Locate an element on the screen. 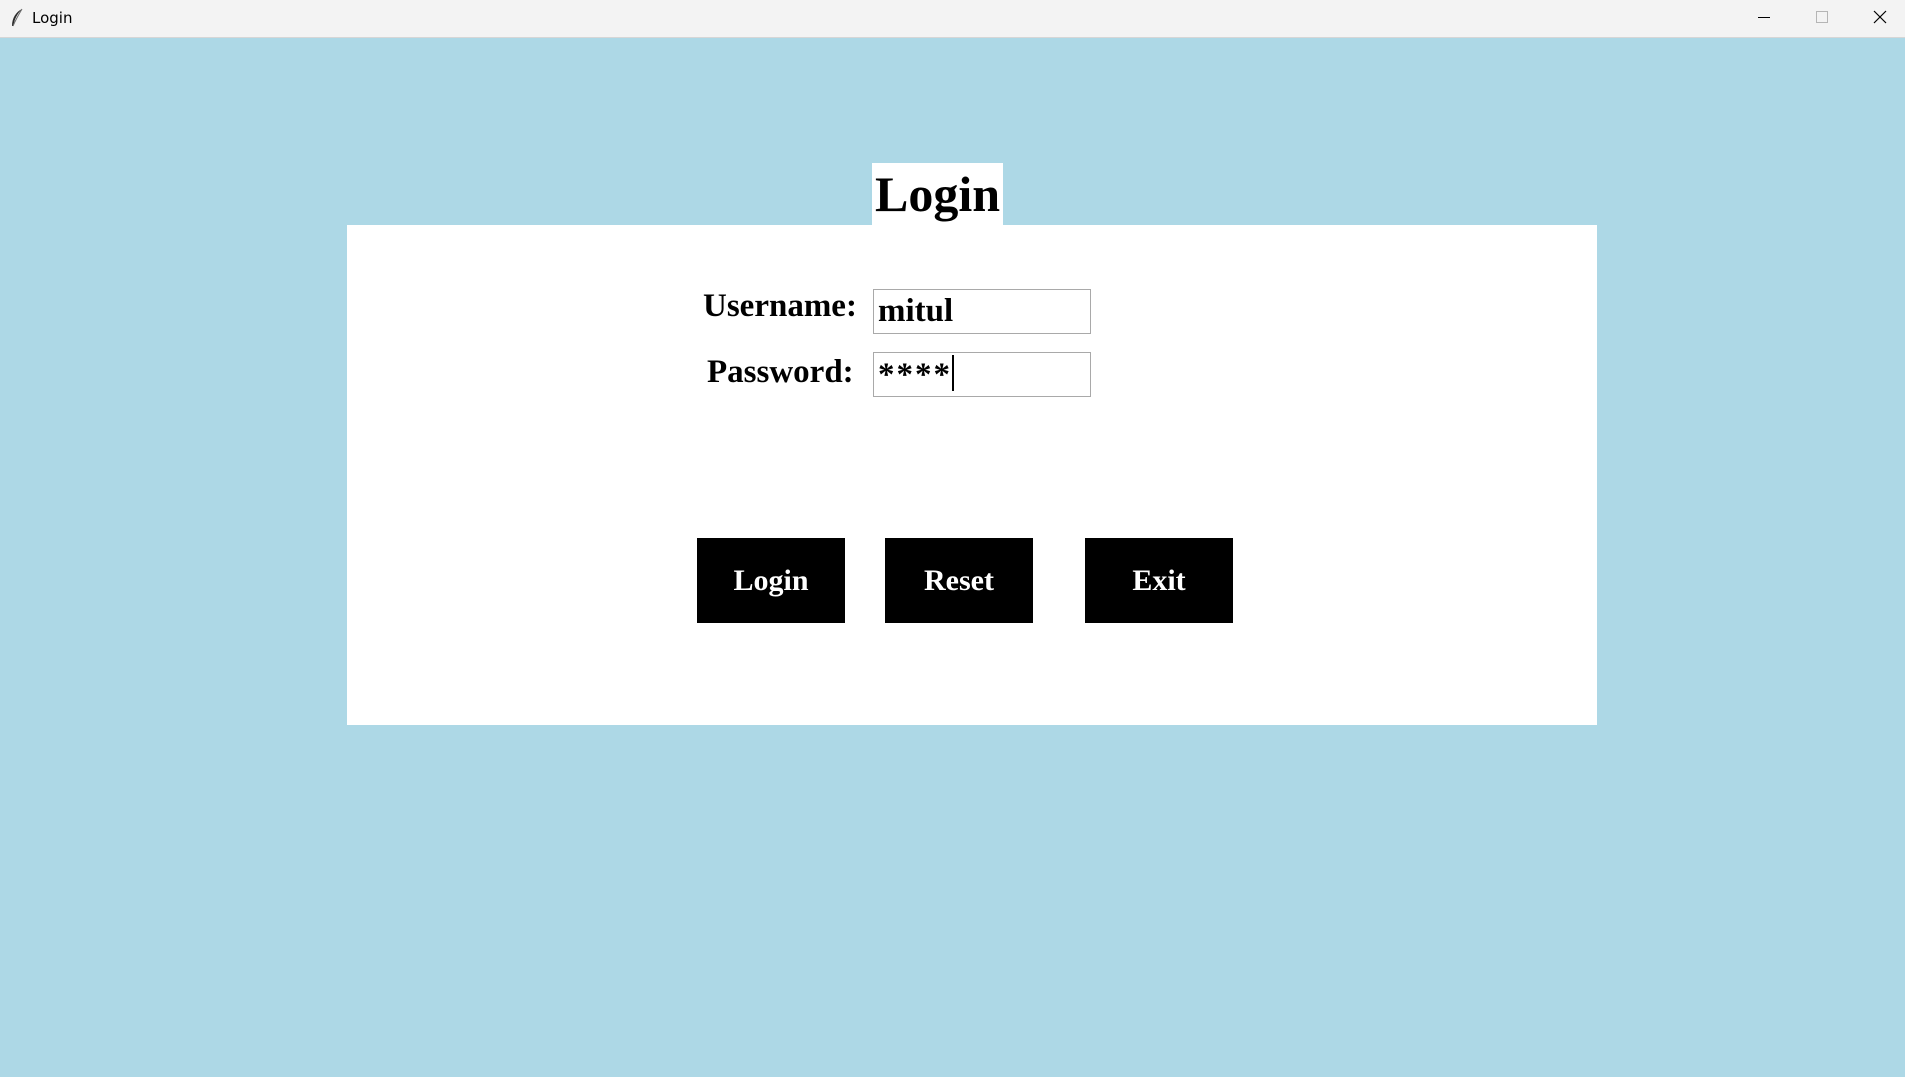 The image size is (1905, 1077). username-label: Username: is located at coordinates (780, 306).